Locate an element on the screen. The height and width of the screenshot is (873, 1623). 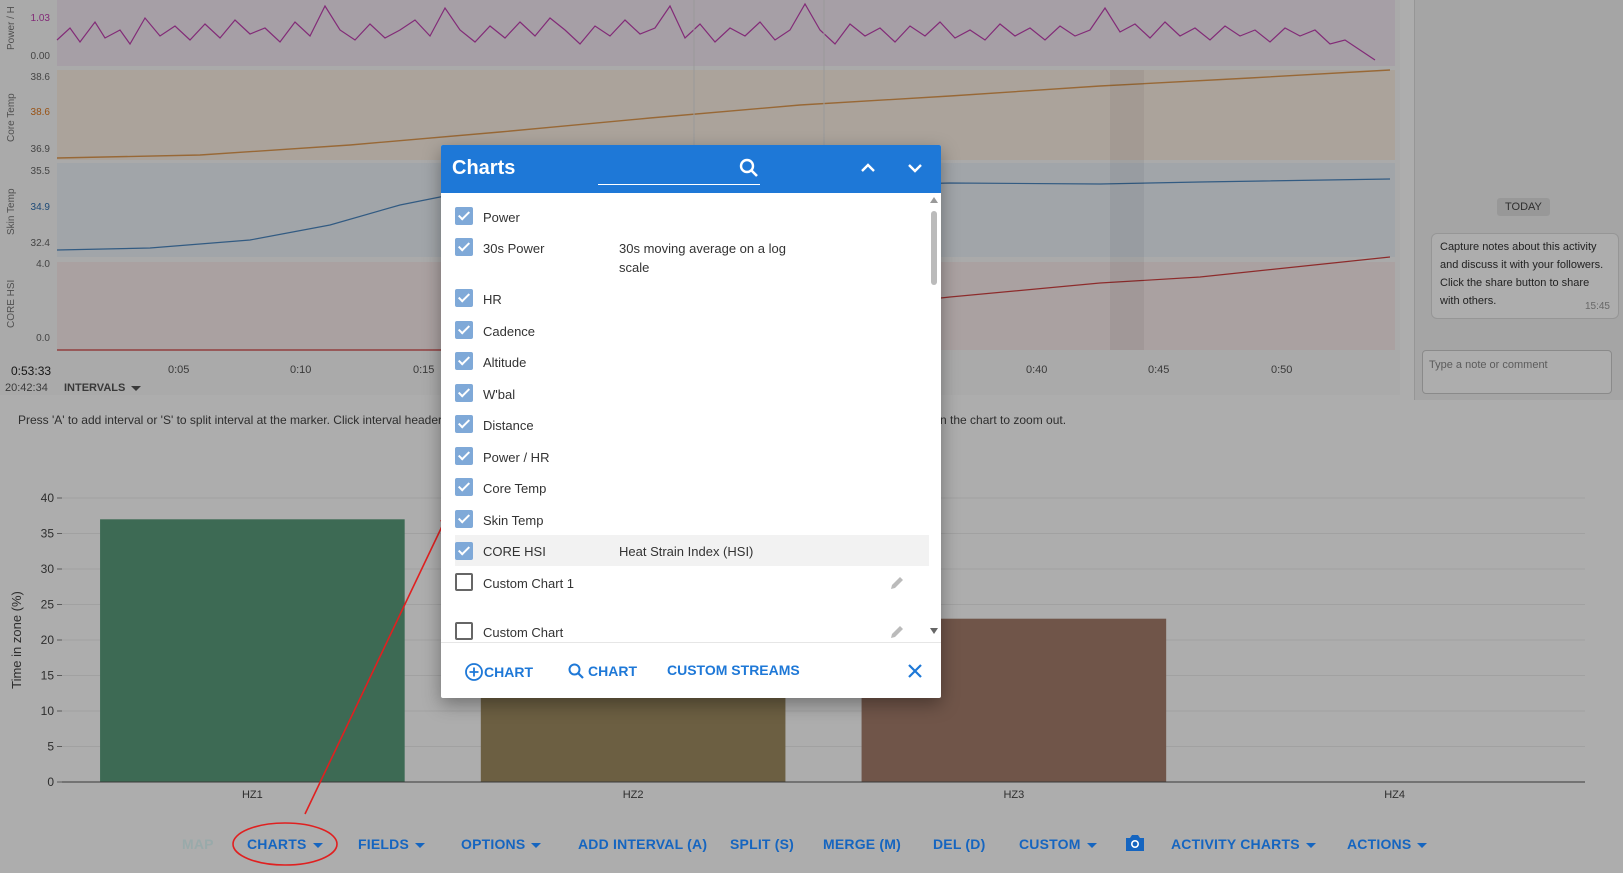
list-item: W'bal is located at coordinates (692, 397).